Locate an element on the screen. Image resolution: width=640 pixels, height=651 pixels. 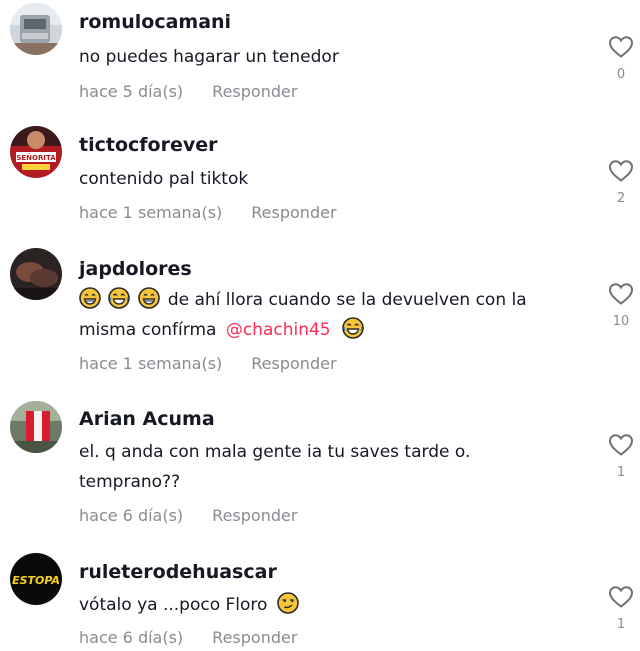
senorita-logo-text: SEÑORITA is located at coordinates (36, 157).